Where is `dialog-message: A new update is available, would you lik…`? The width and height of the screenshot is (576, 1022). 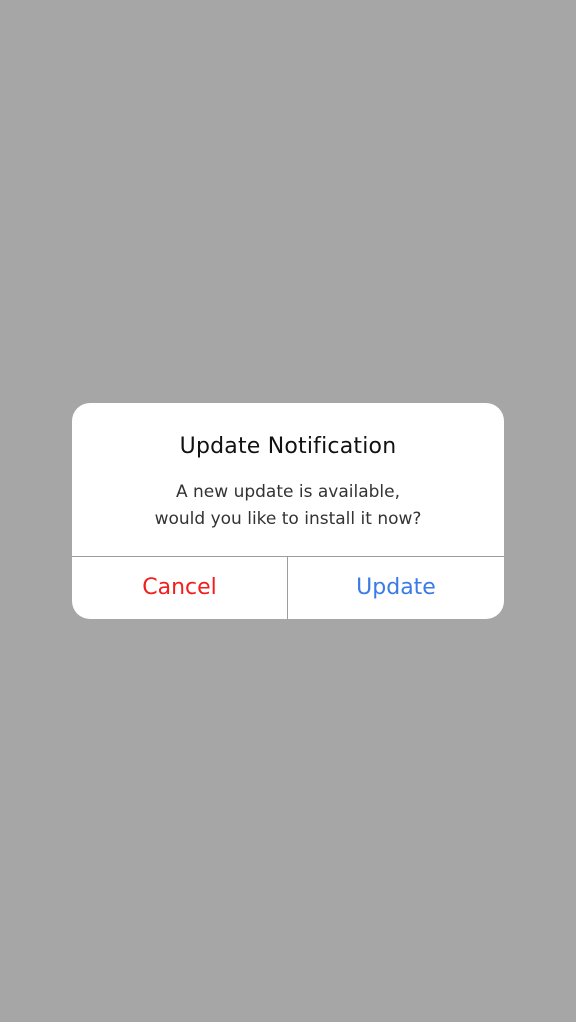
dialog-message: A new update is available, would you lik… is located at coordinates (288, 506).